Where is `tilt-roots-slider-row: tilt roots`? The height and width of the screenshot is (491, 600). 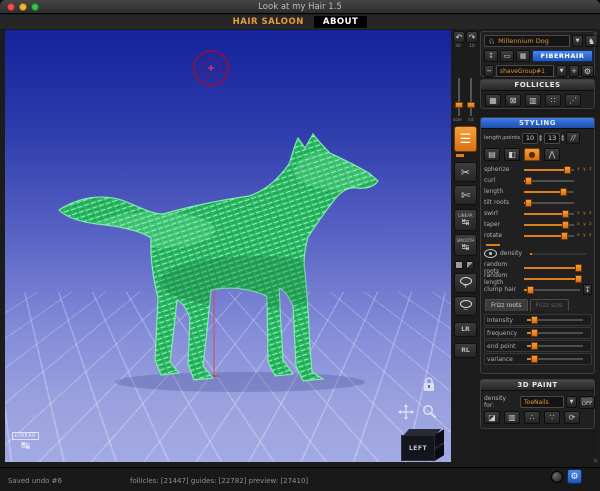
tilt-roots-slider-row: tilt roots is located at coordinates (538, 202).